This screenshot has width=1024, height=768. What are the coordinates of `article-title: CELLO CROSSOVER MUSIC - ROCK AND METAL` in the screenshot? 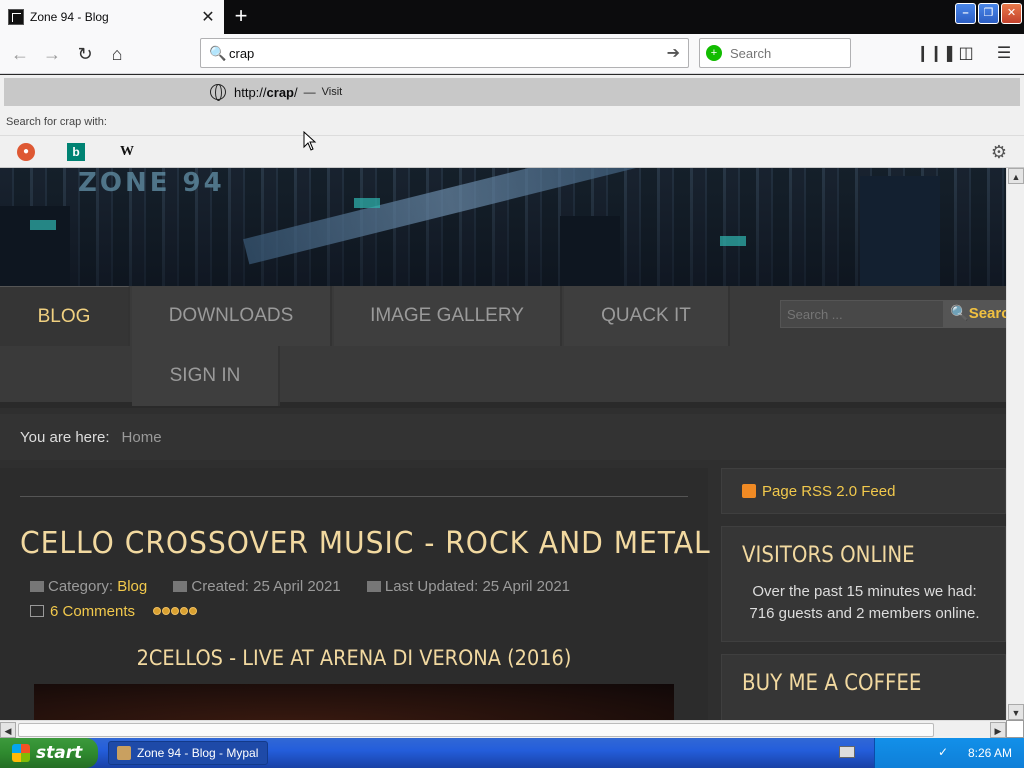 It's located at (365, 543).